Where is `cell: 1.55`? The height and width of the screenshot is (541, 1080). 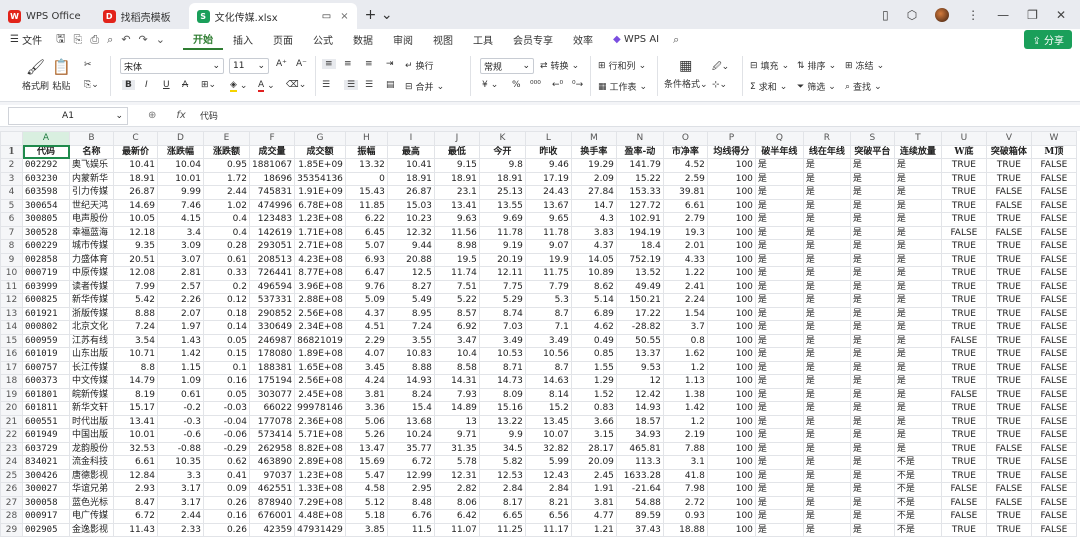
cell: 1.55 is located at coordinates (593, 367).